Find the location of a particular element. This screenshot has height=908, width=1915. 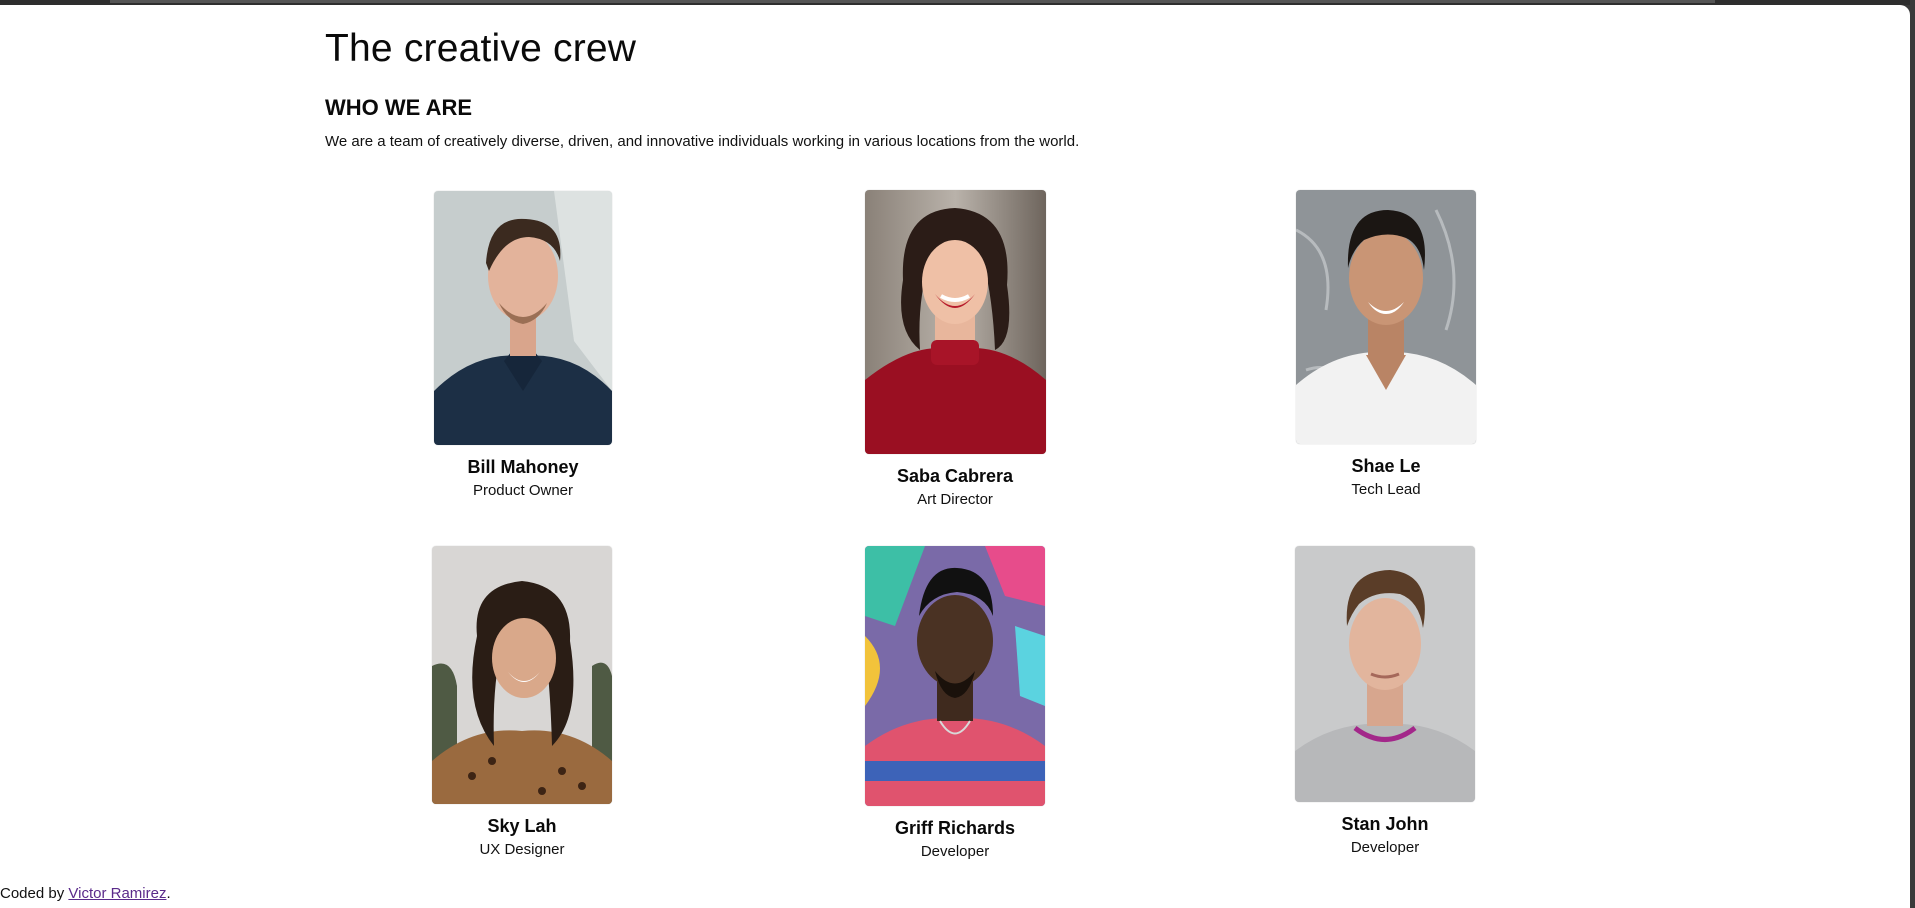

portrait-man-navy-polo-icon is located at coordinates (523, 318).